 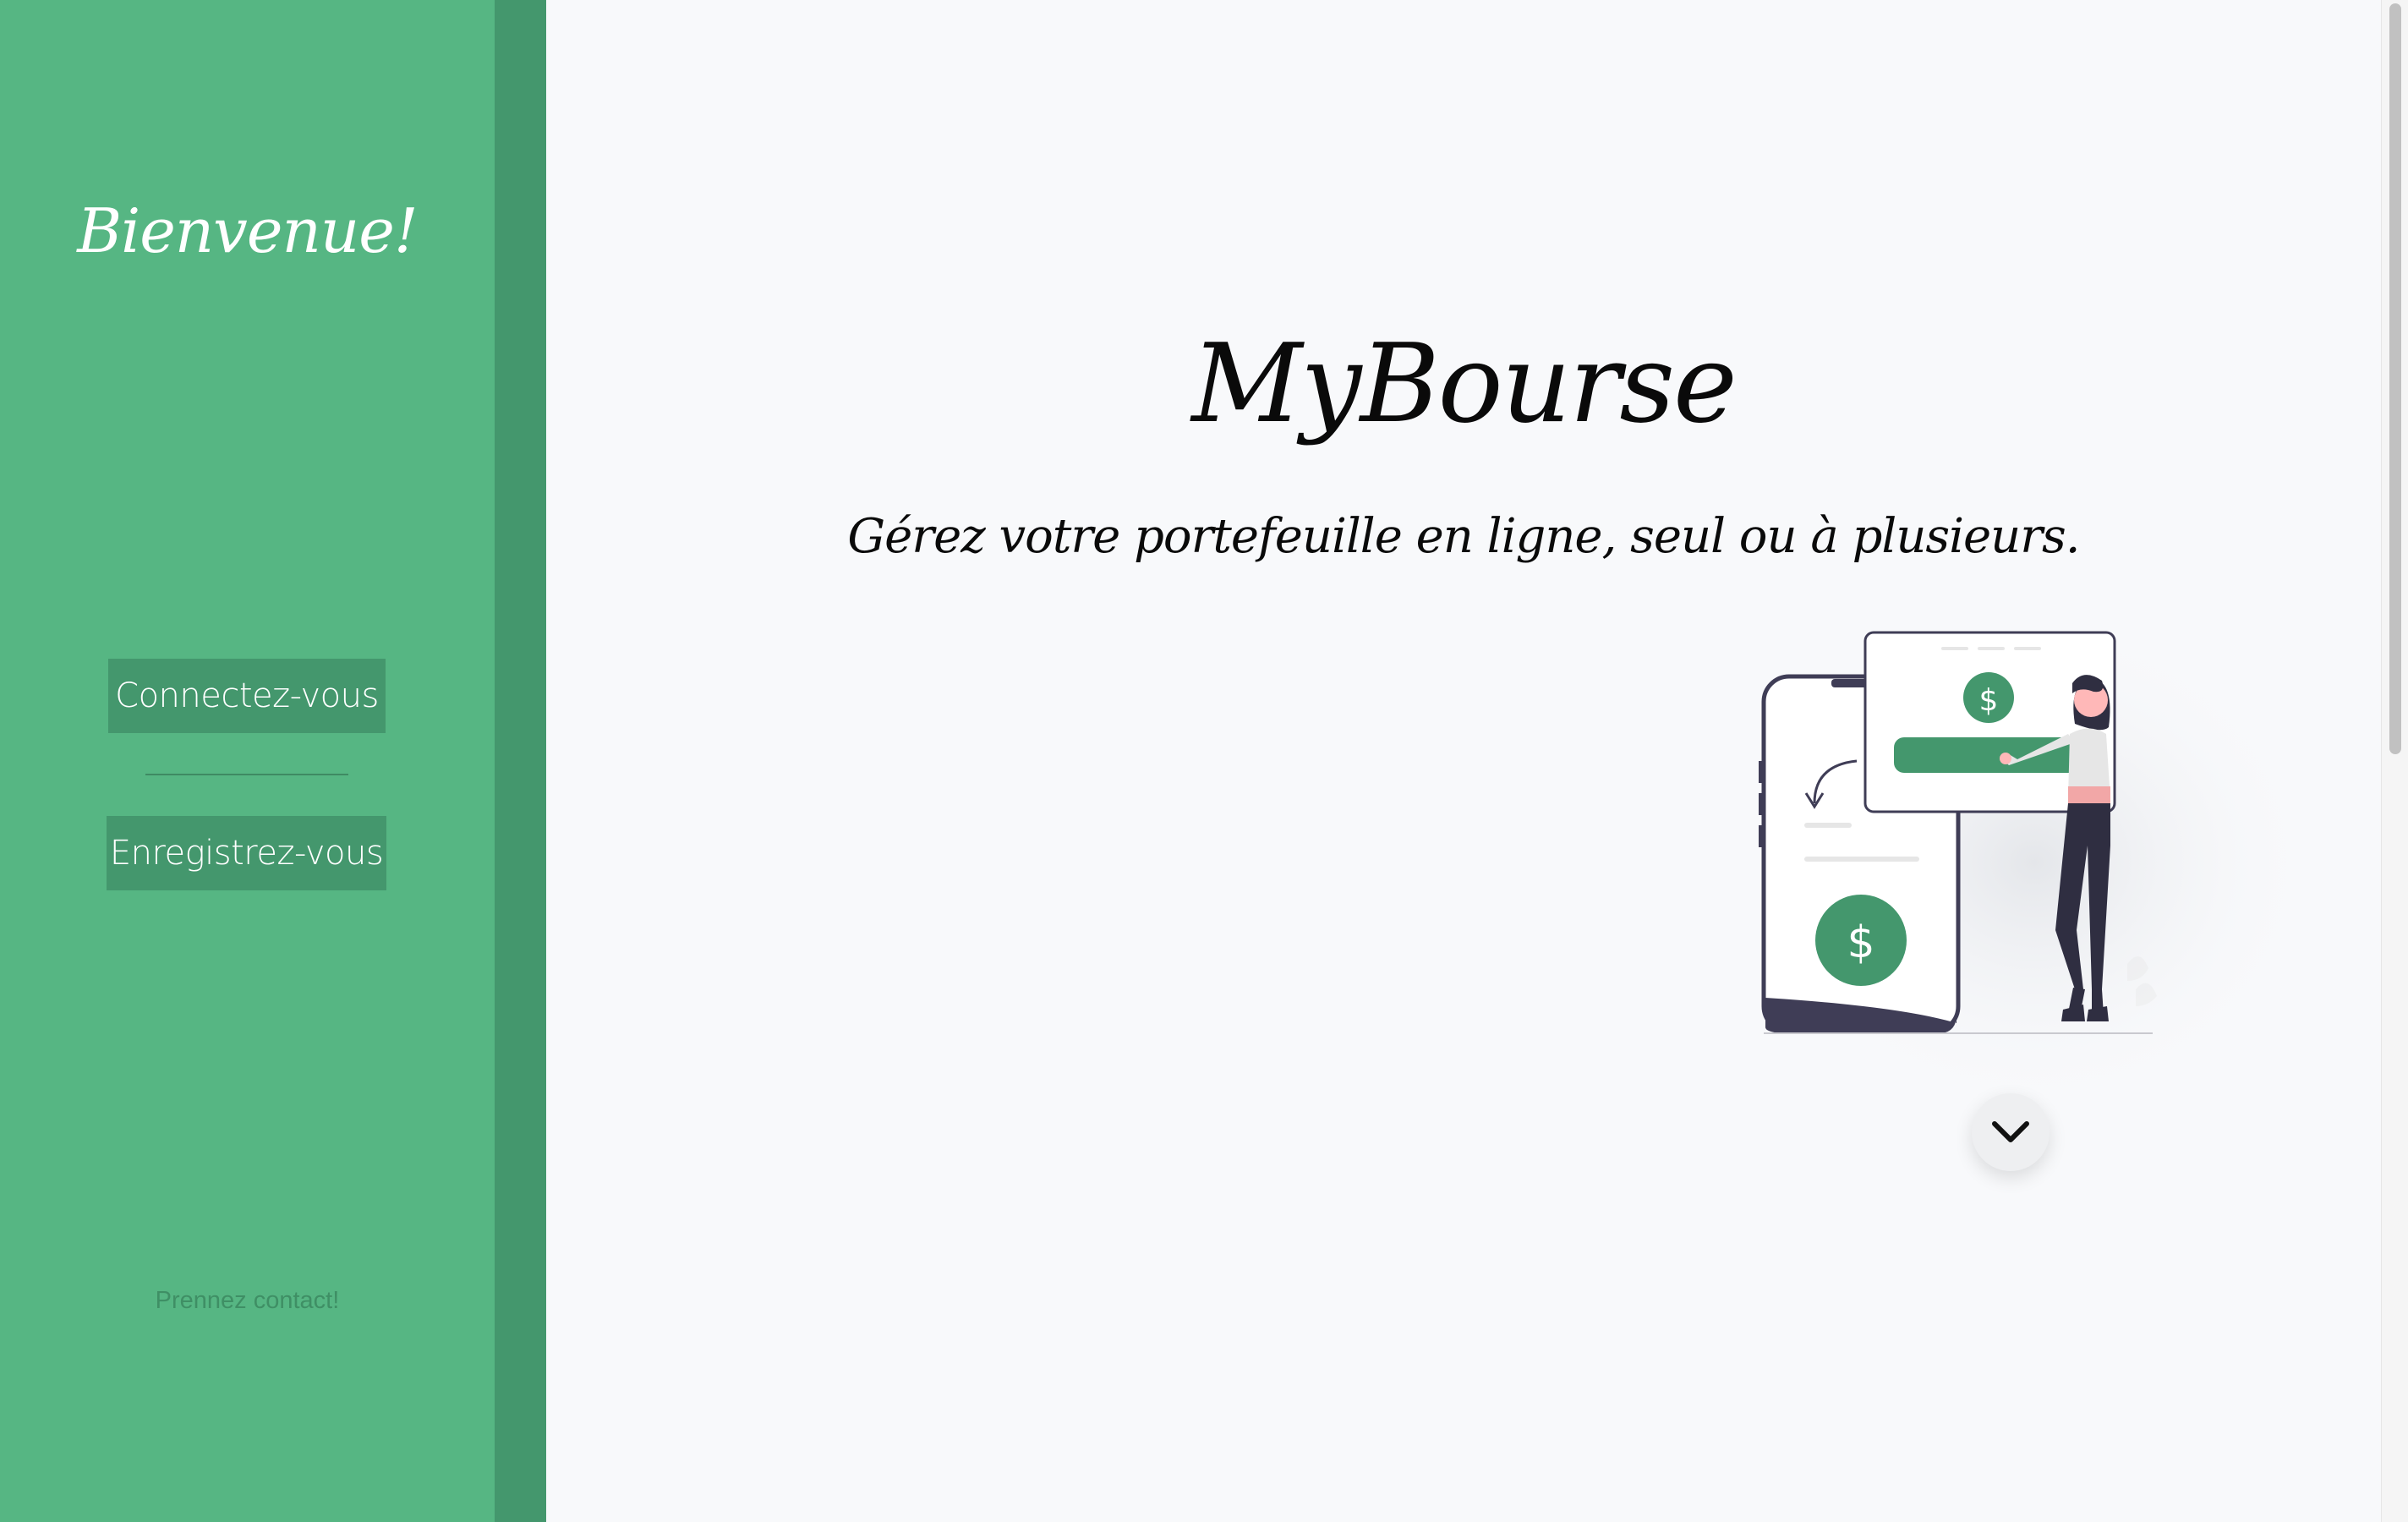 What do you see at coordinates (2034, 862) in the screenshot?
I see `mobile-payment-illustration: $ $` at bounding box center [2034, 862].